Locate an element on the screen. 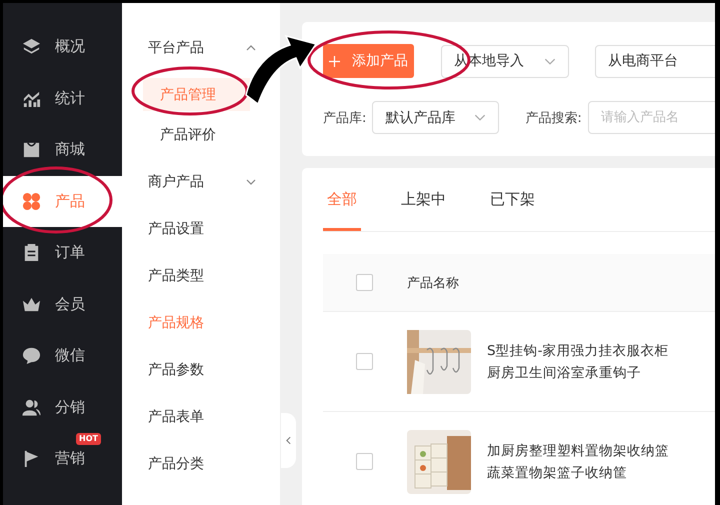 This screenshot has width=720, height=505. nav-label: 分销 is located at coordinates (70, 407).